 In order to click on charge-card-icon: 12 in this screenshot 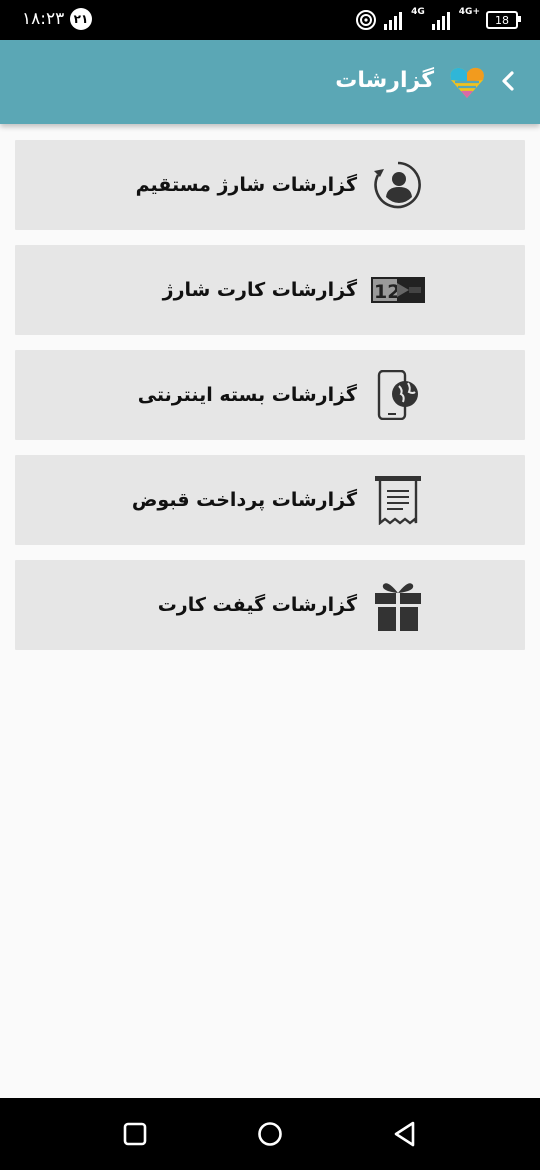, I will do `click(398, 290)`.